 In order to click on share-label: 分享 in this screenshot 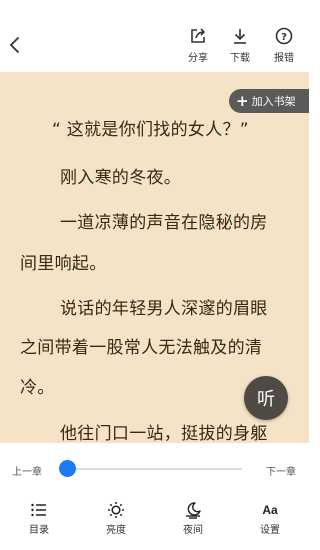, I will do `click(198, 58)`.